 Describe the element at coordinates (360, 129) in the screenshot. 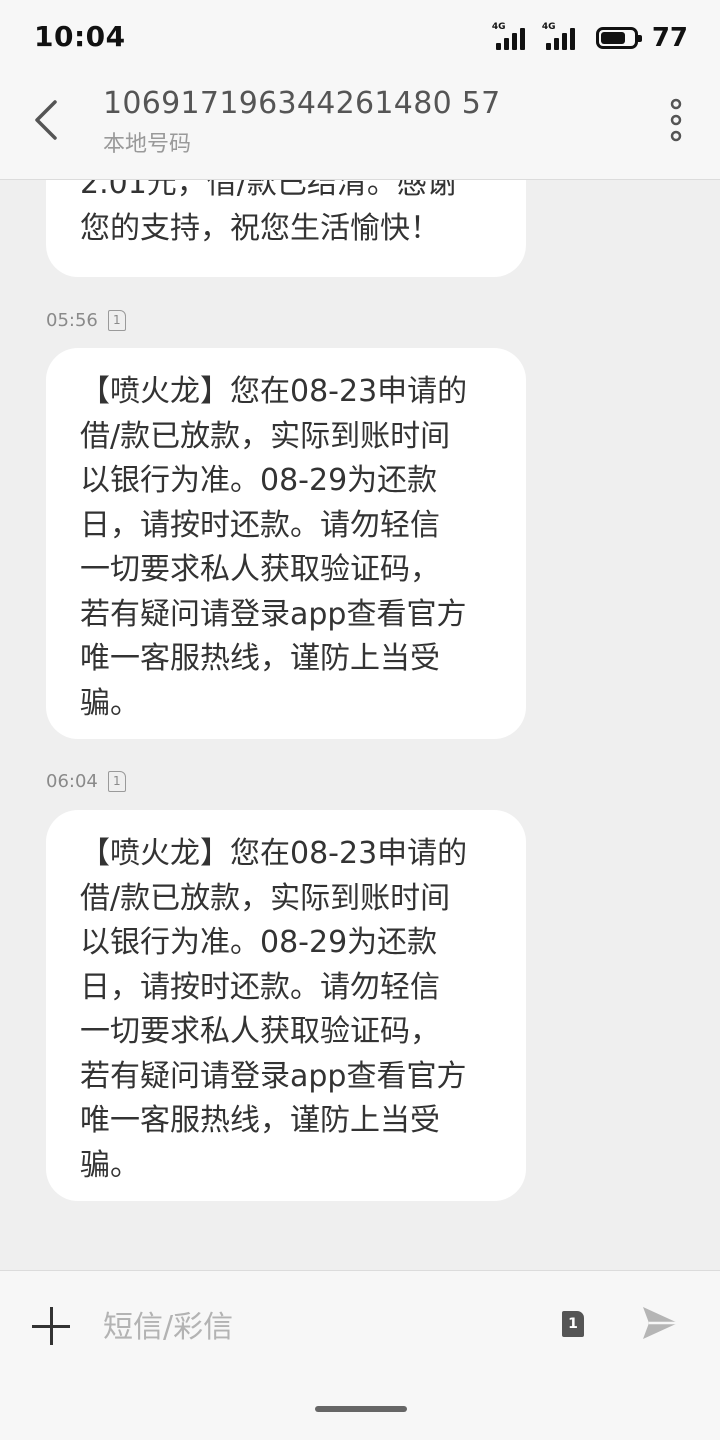

I see `conversation-header: 106917196344261480 57 本地号码` at that location.